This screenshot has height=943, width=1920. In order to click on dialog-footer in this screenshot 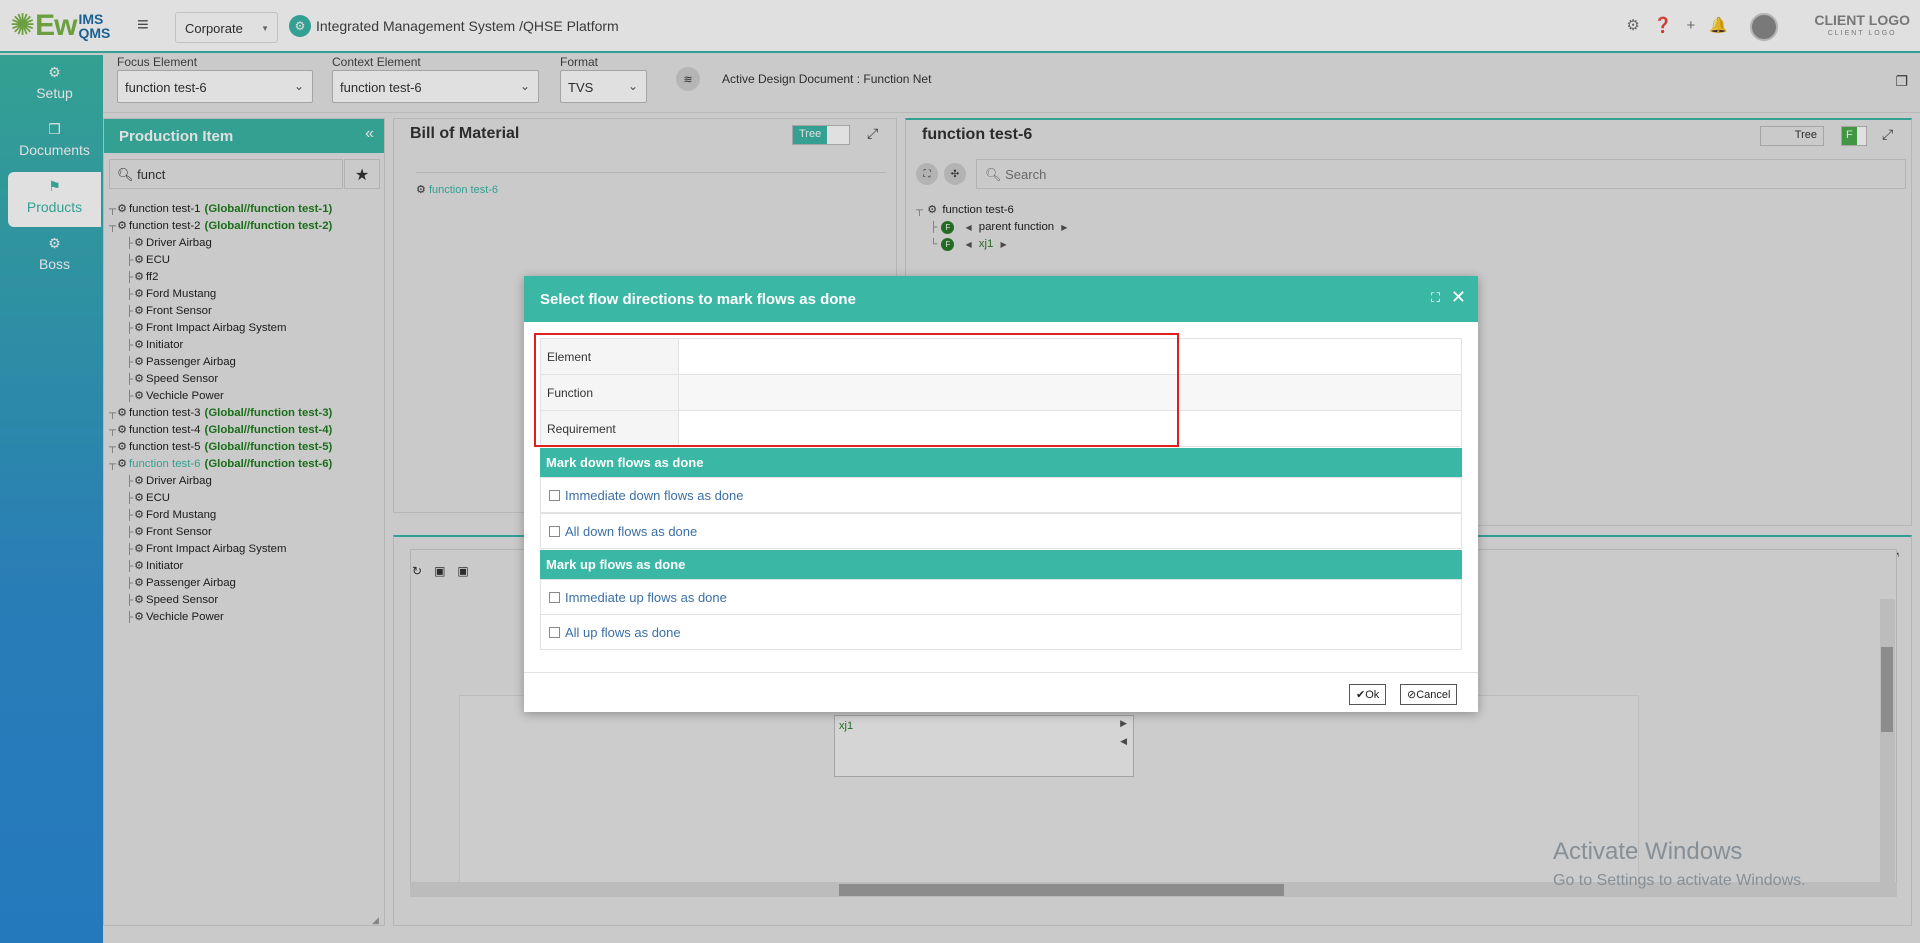, I will do `click(1001, 692)`.